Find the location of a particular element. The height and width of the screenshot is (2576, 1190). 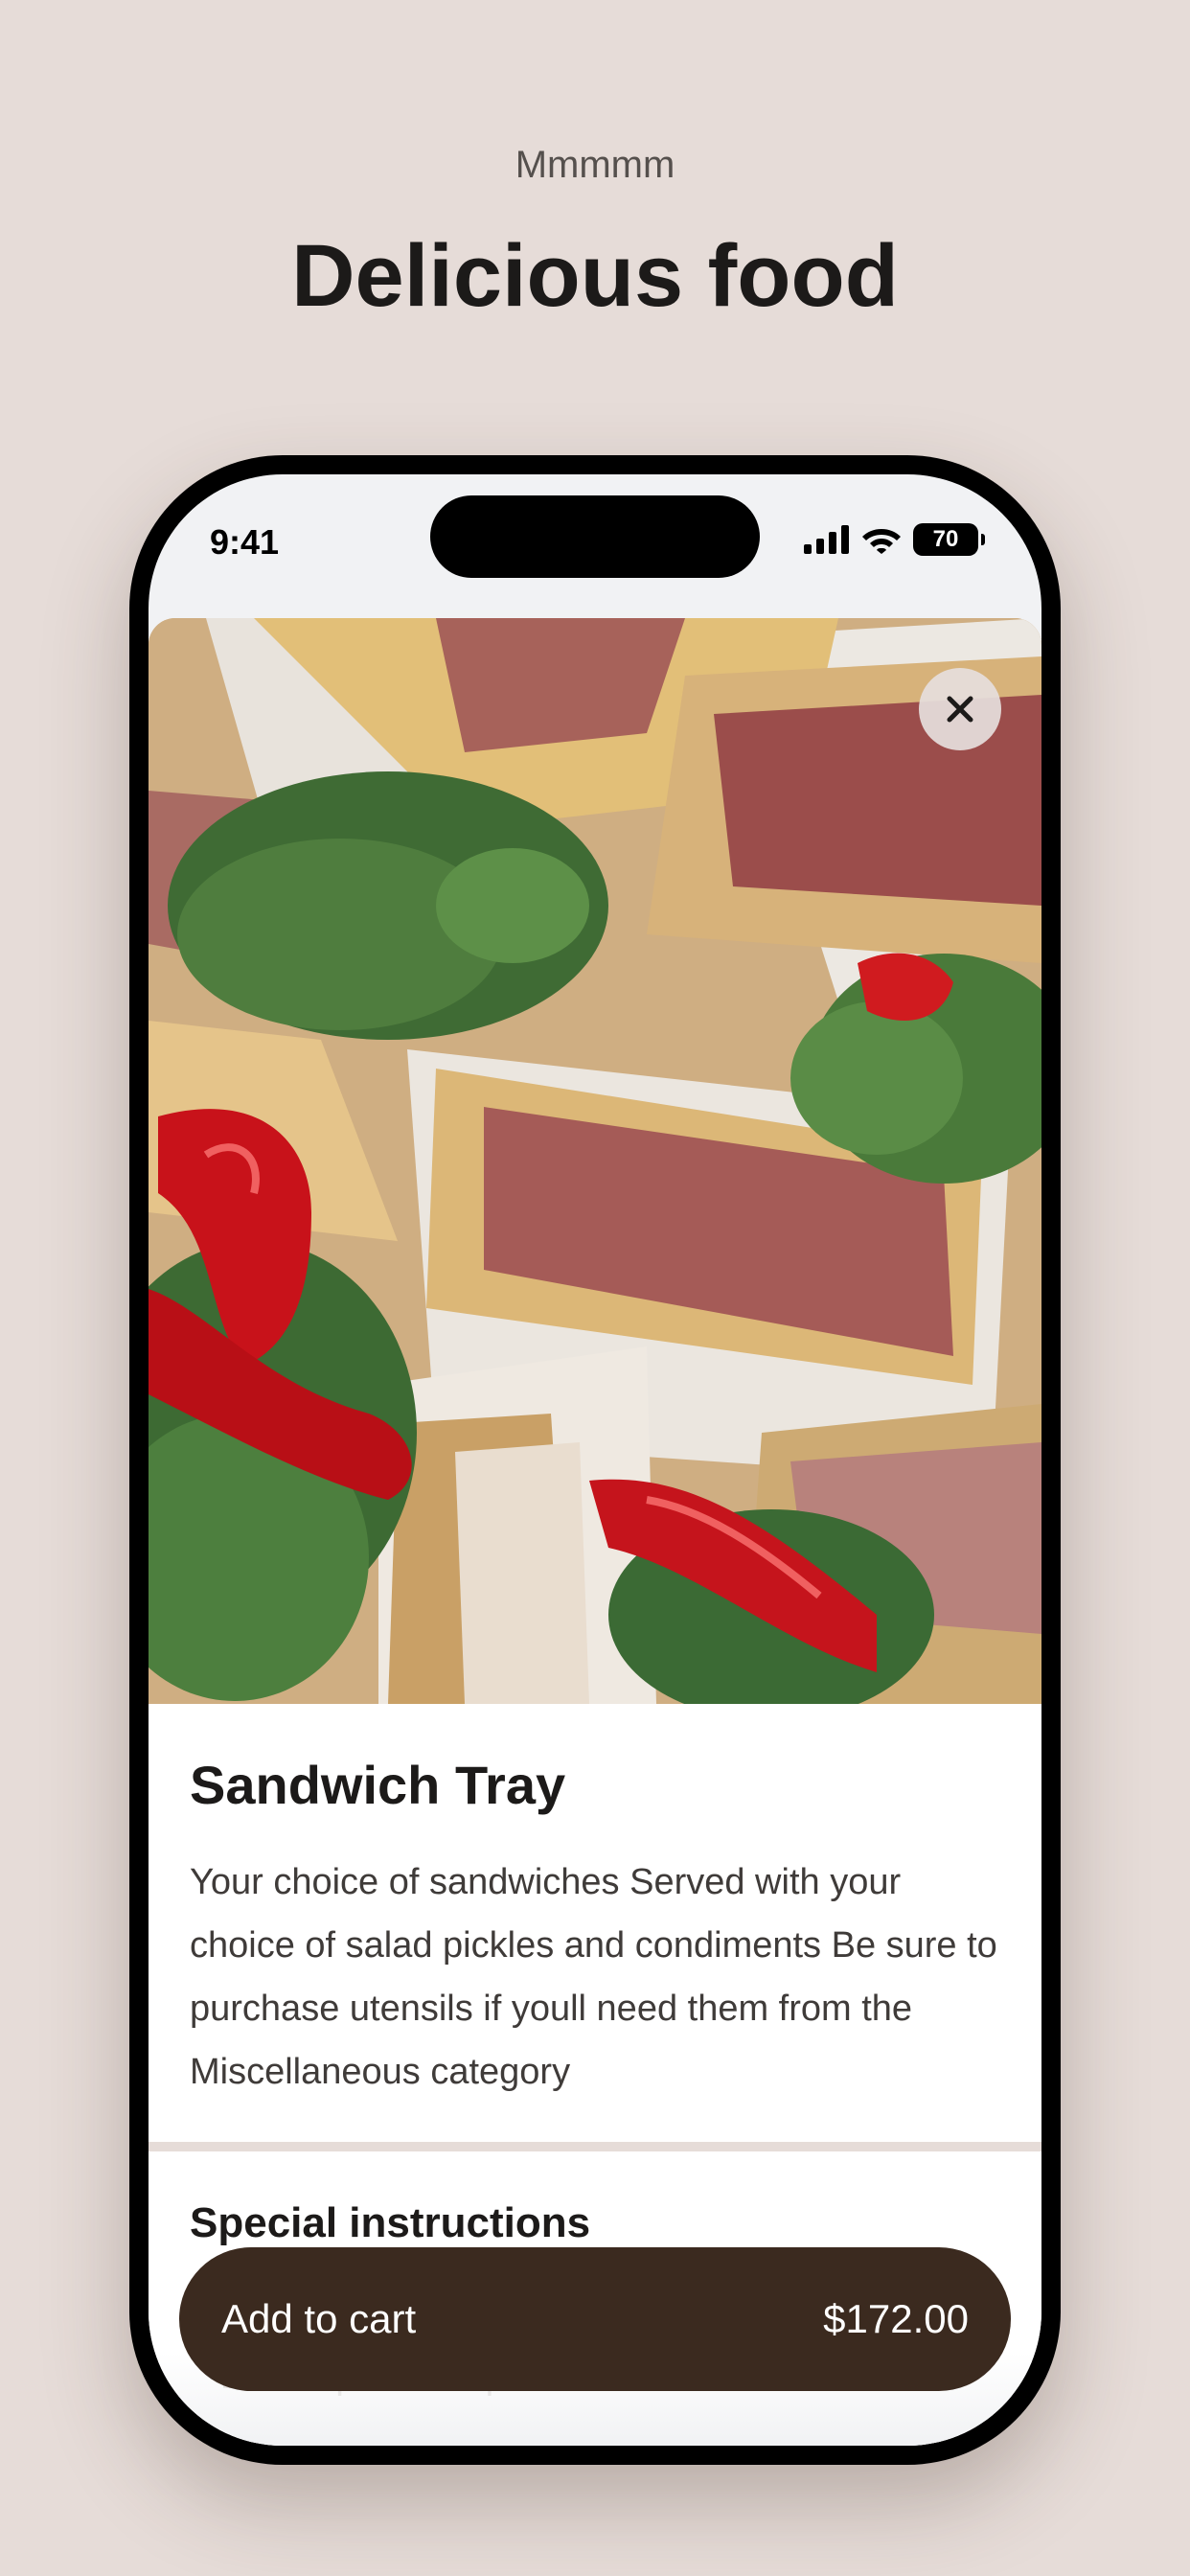

cart-price: $172.00 is located at coordinates (896, 2318).